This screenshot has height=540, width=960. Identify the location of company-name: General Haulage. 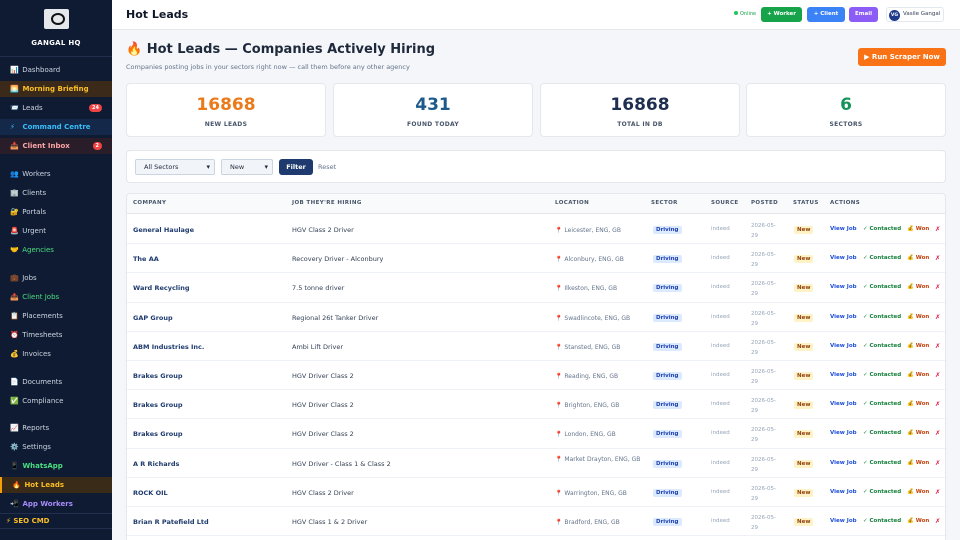
(163, 230).